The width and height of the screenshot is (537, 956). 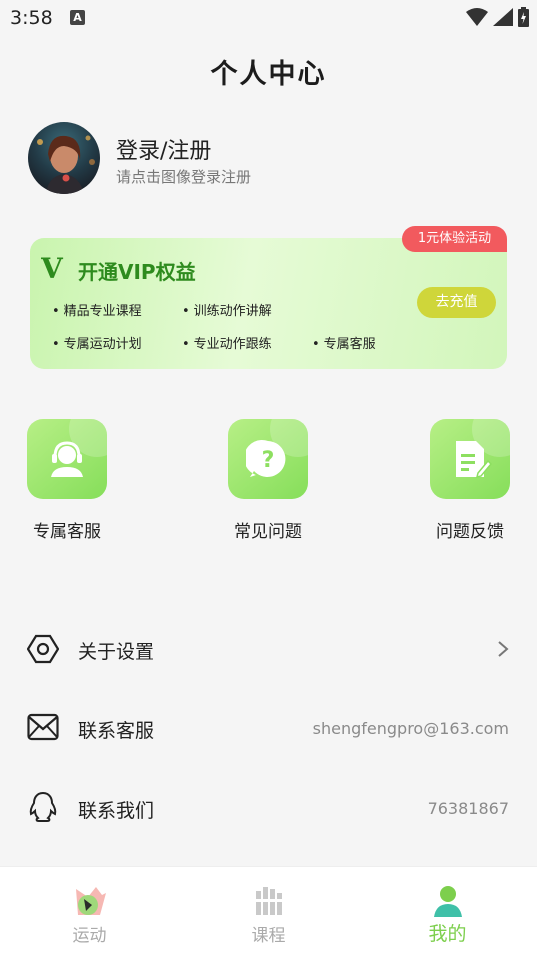 What do you see at coordinates (64, 158) in the screenshot?
I see `avatar` at bounding box center [64, 158].